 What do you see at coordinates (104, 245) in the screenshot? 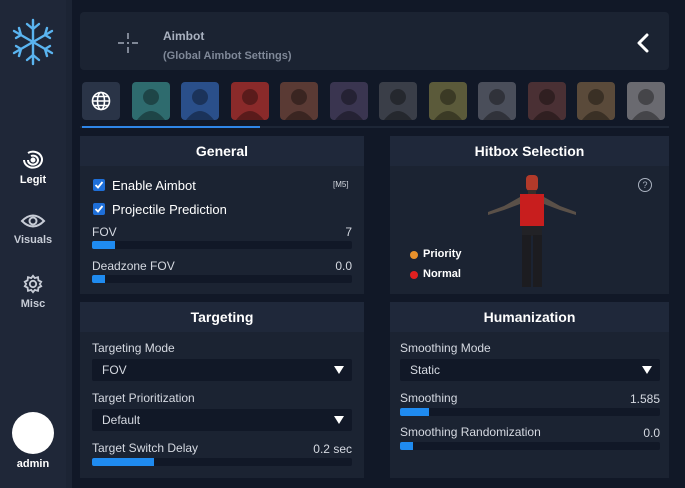
I see `fov-slider-fill` at bounding box center [104, 245].